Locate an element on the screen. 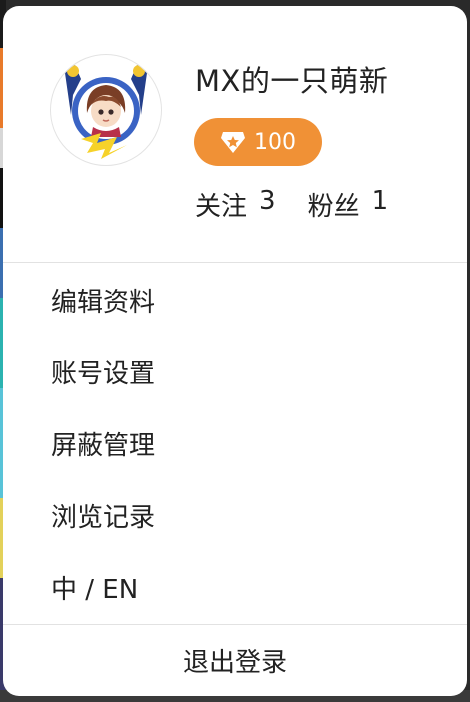  menu-item-edit-profile: 编辑资料 is located at coordinates (235, 300).